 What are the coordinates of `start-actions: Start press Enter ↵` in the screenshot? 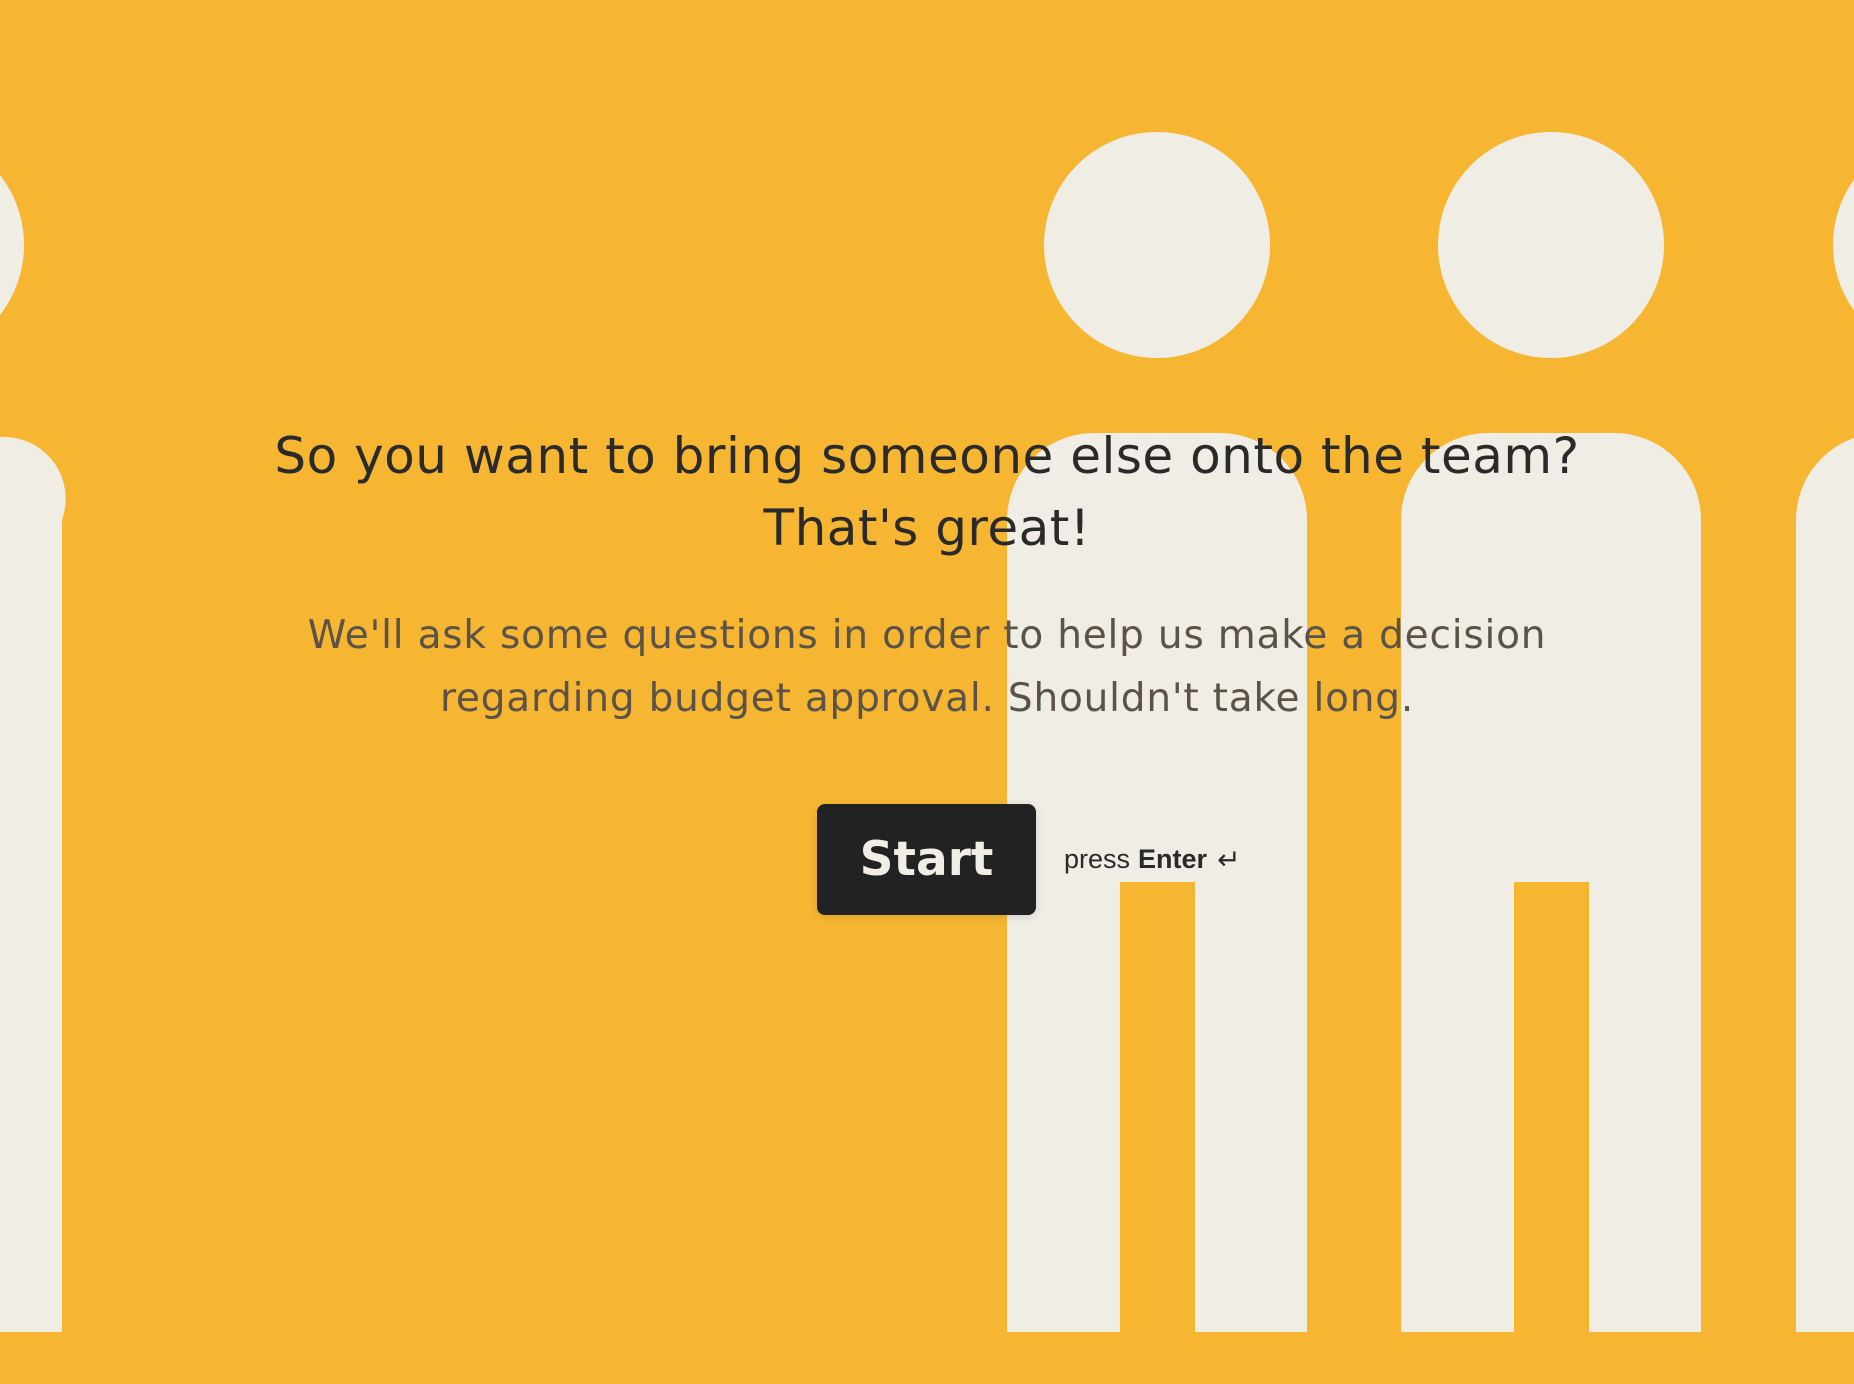 It's located at (1029, 859).